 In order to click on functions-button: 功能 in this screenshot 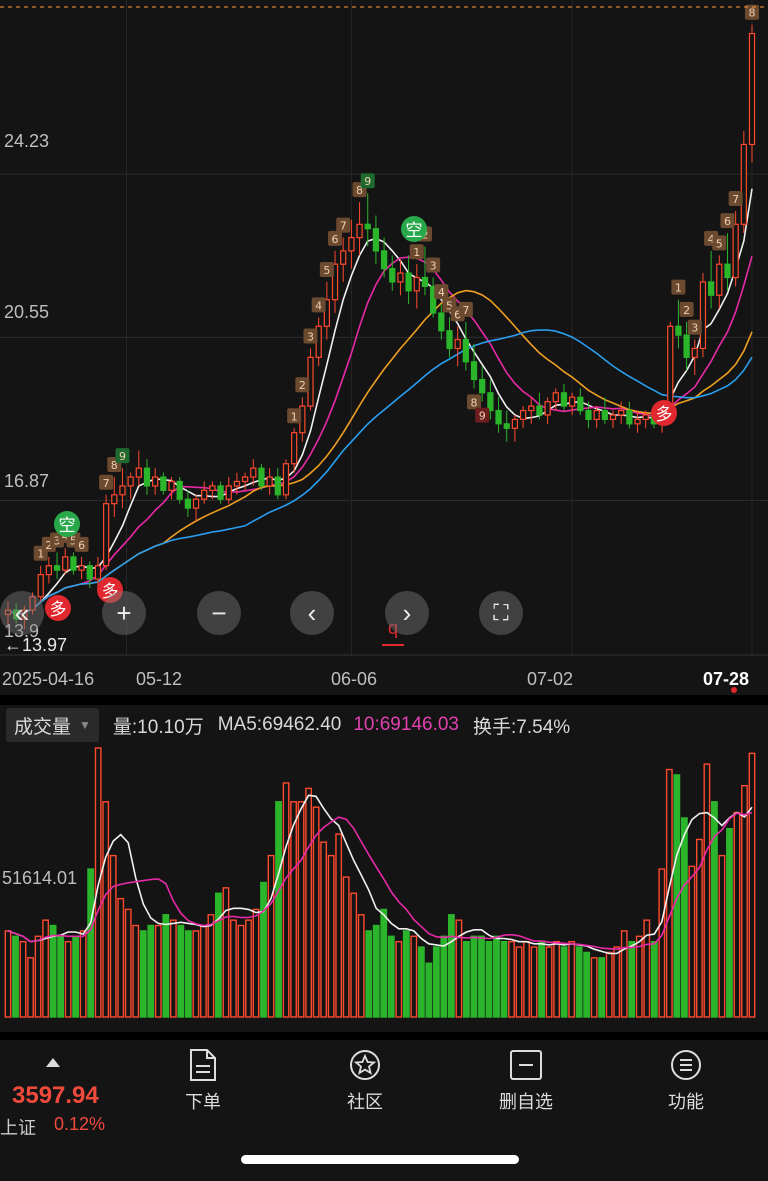, I will do `click(686, 1081)`.